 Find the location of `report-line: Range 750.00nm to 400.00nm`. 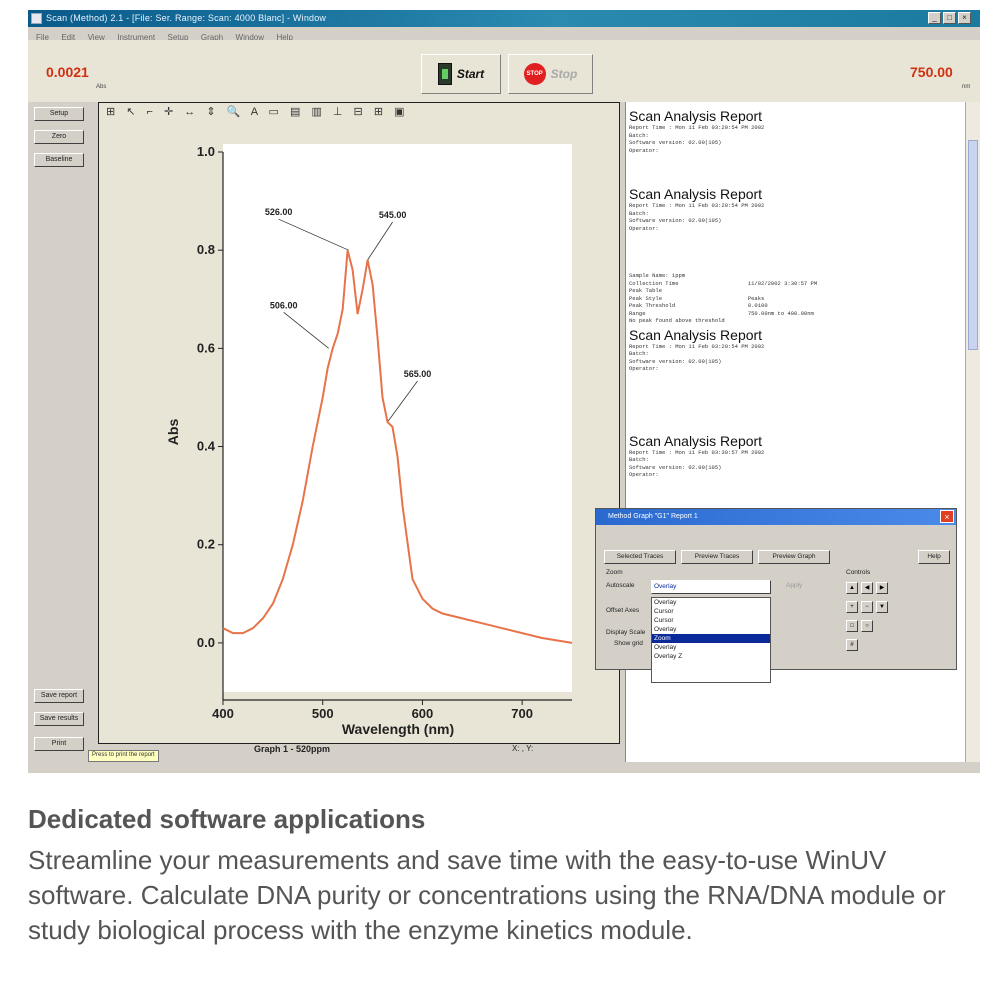

report-line: Range 750.00nm to 400.00nm is located at coordinates (721, 313).